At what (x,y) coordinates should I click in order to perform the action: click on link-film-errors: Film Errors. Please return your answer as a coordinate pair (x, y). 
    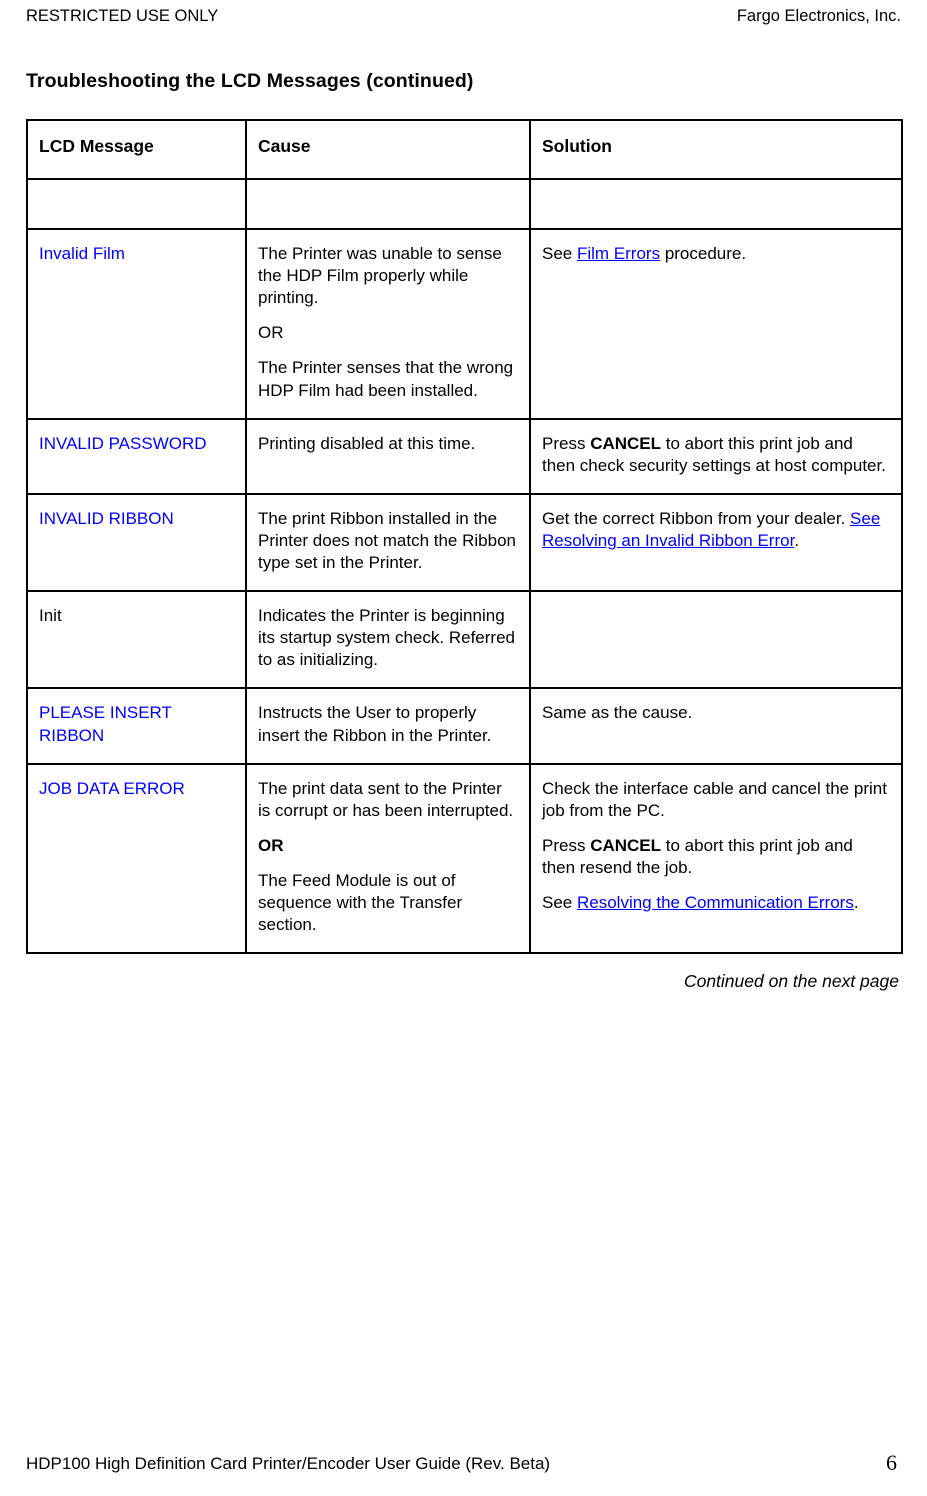
    Looking at the image, I should click on (618, 253).